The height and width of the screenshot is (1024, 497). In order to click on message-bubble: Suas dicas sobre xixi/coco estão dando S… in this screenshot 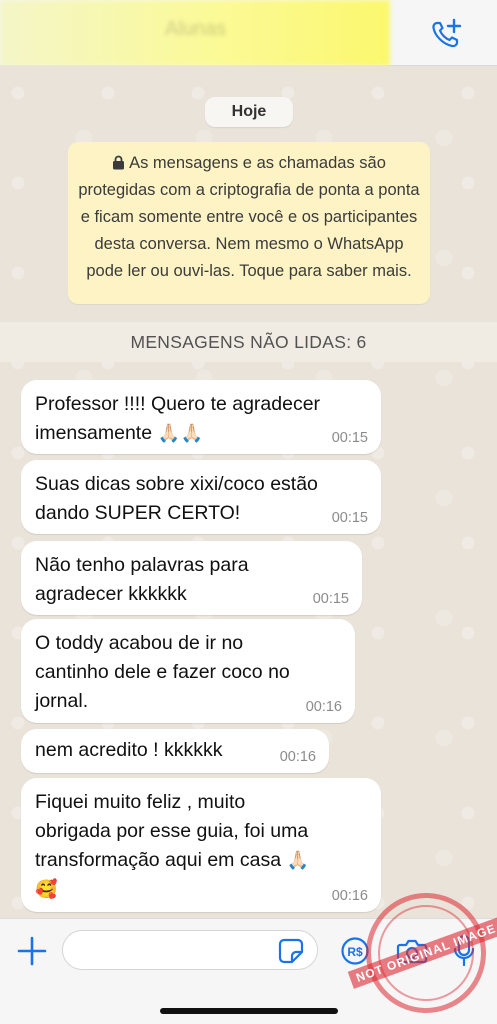, I will do `click(201, 497)`.